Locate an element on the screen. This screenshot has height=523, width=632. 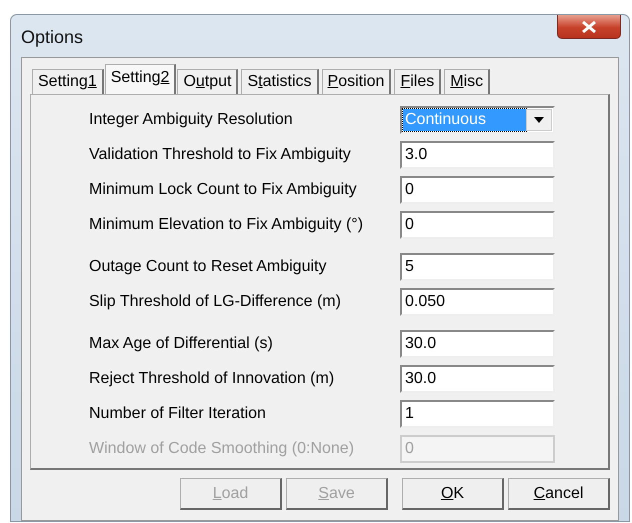
tab: Position is located at coordinates (357, 81).